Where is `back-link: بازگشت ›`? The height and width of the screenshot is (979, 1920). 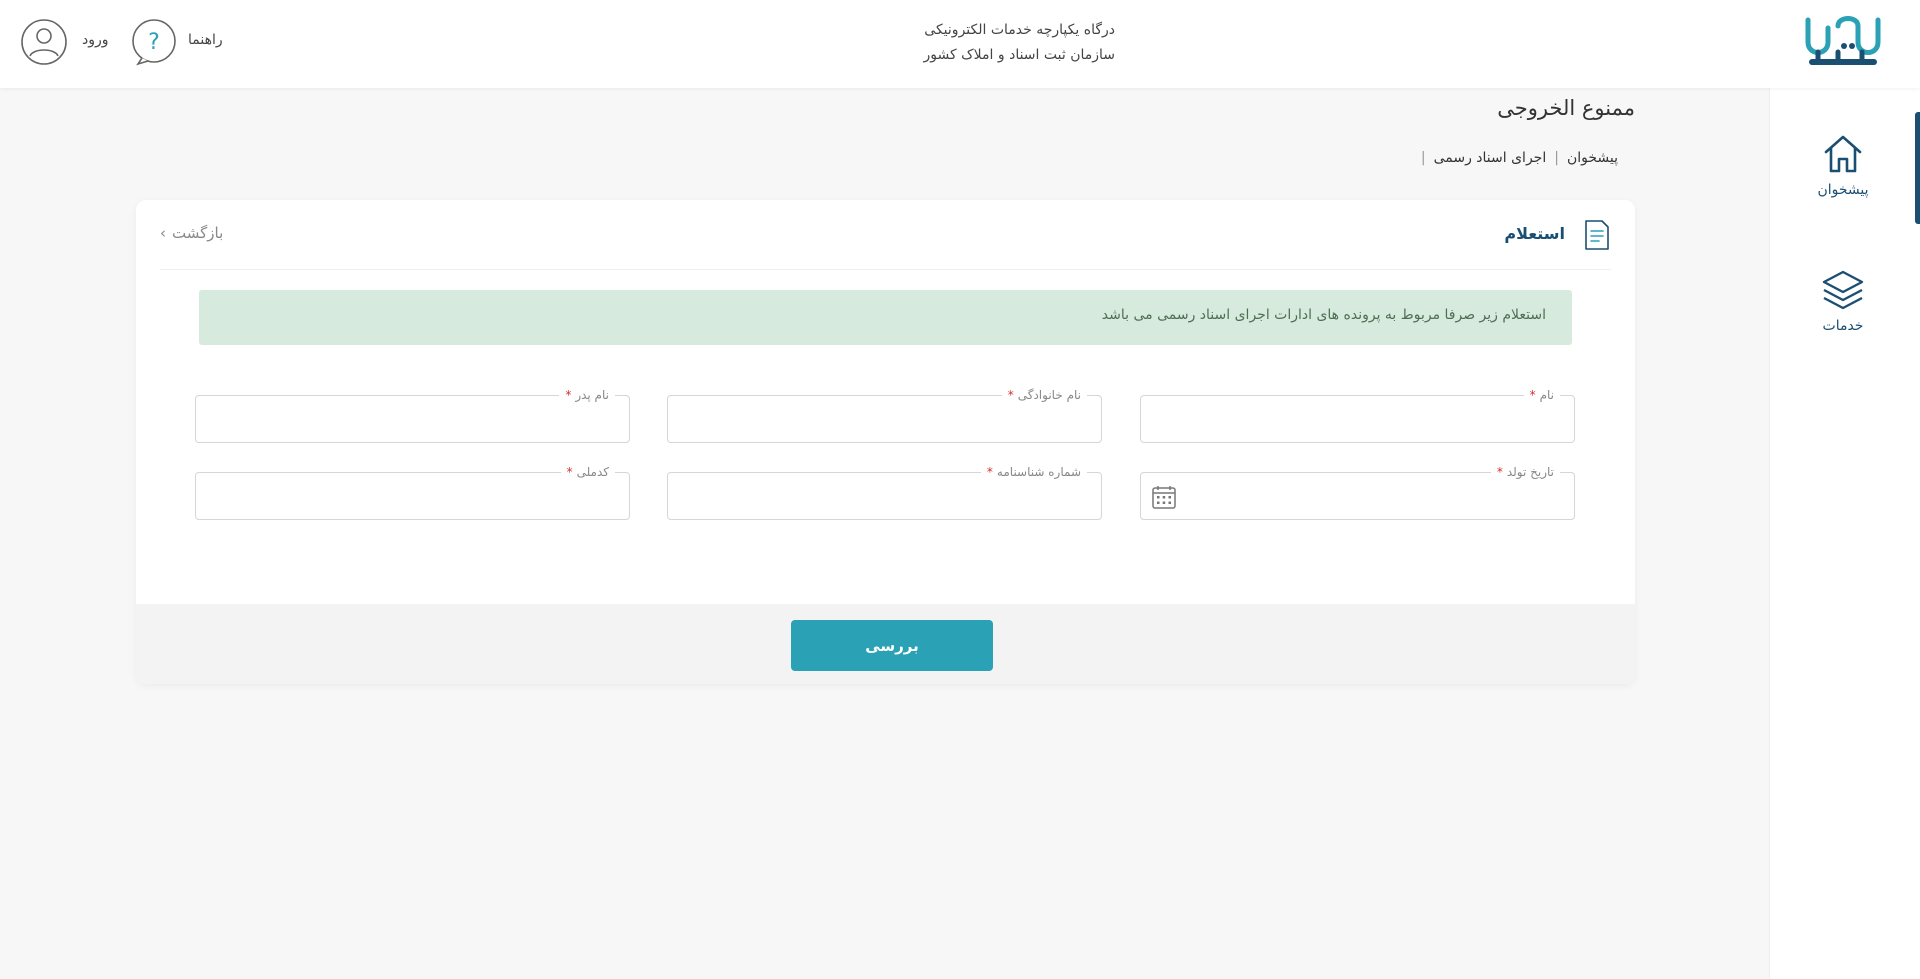
back-link: بازگشت › is located at coordinates (191, 233).